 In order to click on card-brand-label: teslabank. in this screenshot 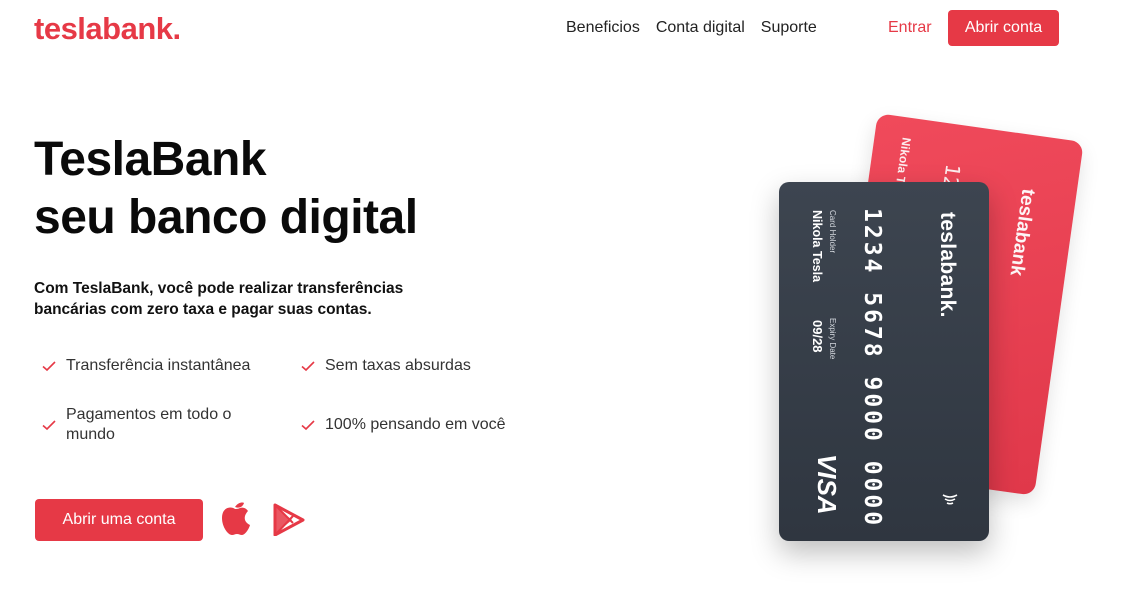, I will do `click(947, 265)`.